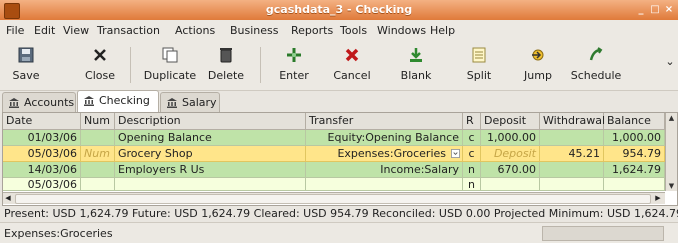 Image resolution: width=678 pixels, height=243 pixels. What do you see at coordinates (510, 121) in the screenshot?
I see `col-deposit: Deposit` at bounding box center [510, 121].